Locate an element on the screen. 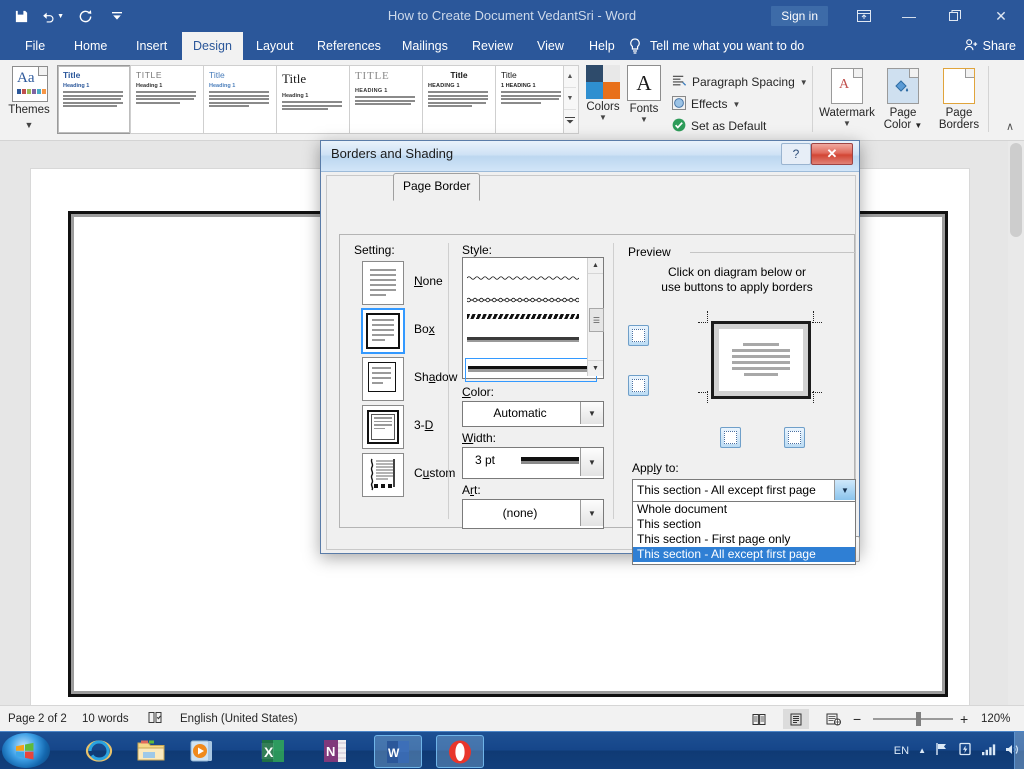 The height and width of the screenshot is (769, 1024). sign-in-button: Sign in is located at coordinates (799, 16).